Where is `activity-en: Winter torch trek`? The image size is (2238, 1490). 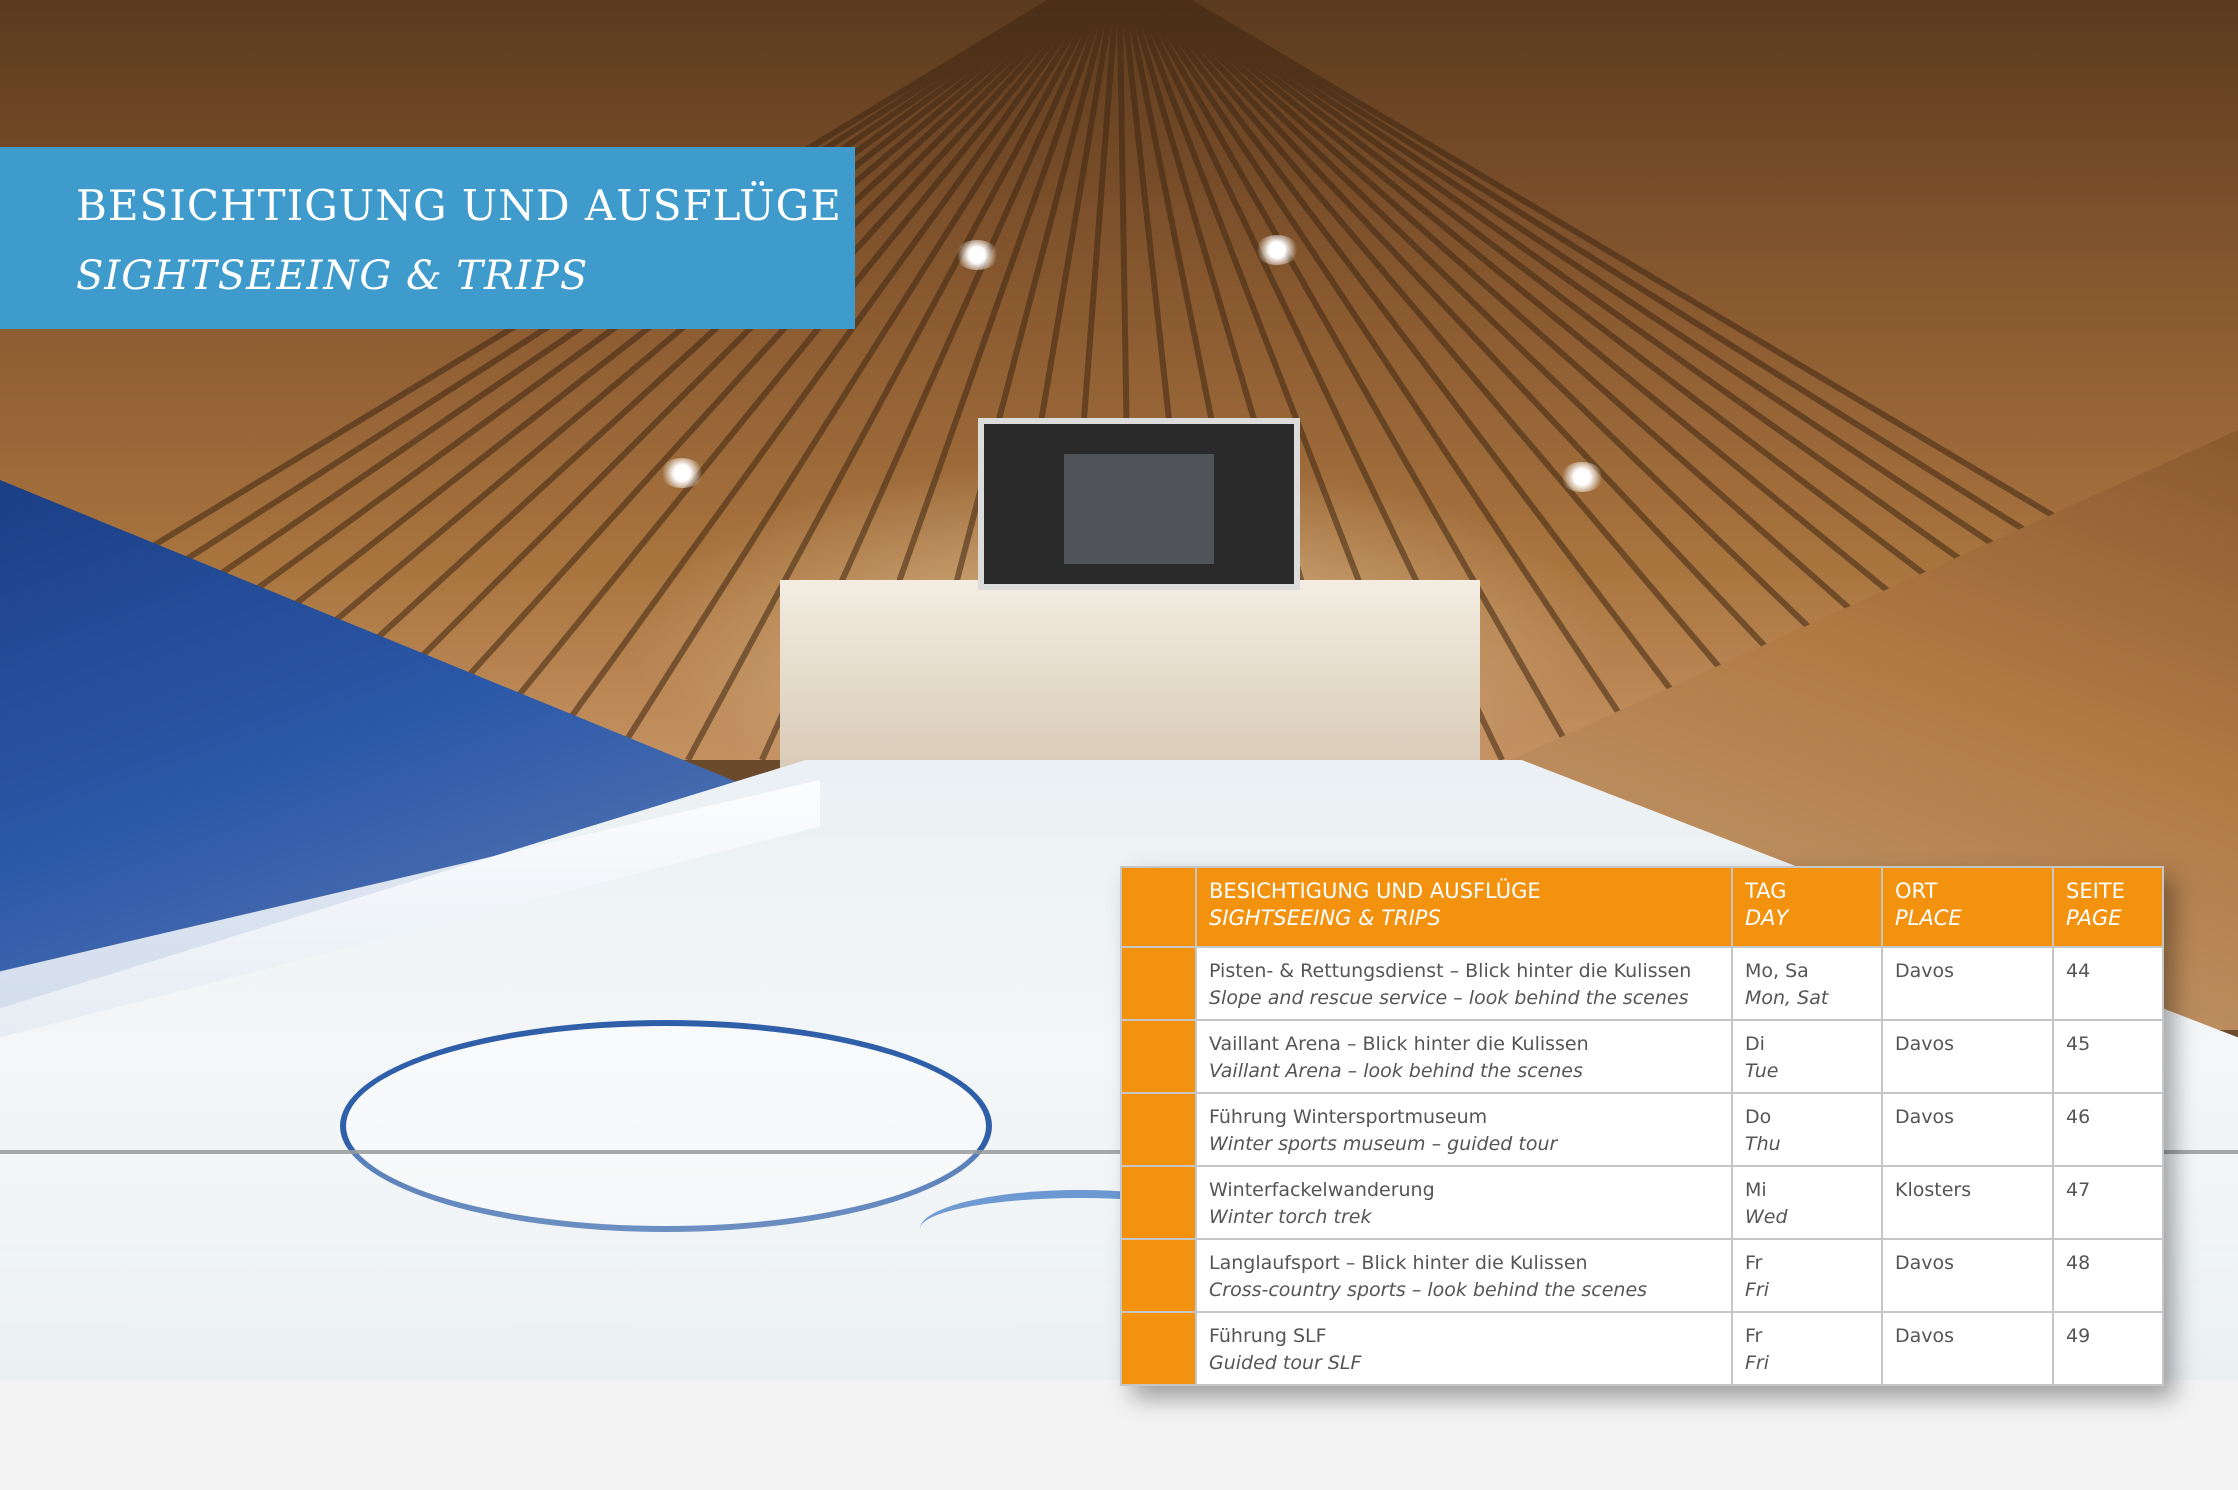 activity-en: Winter torch trek is located at coordinates (1290, 1217).